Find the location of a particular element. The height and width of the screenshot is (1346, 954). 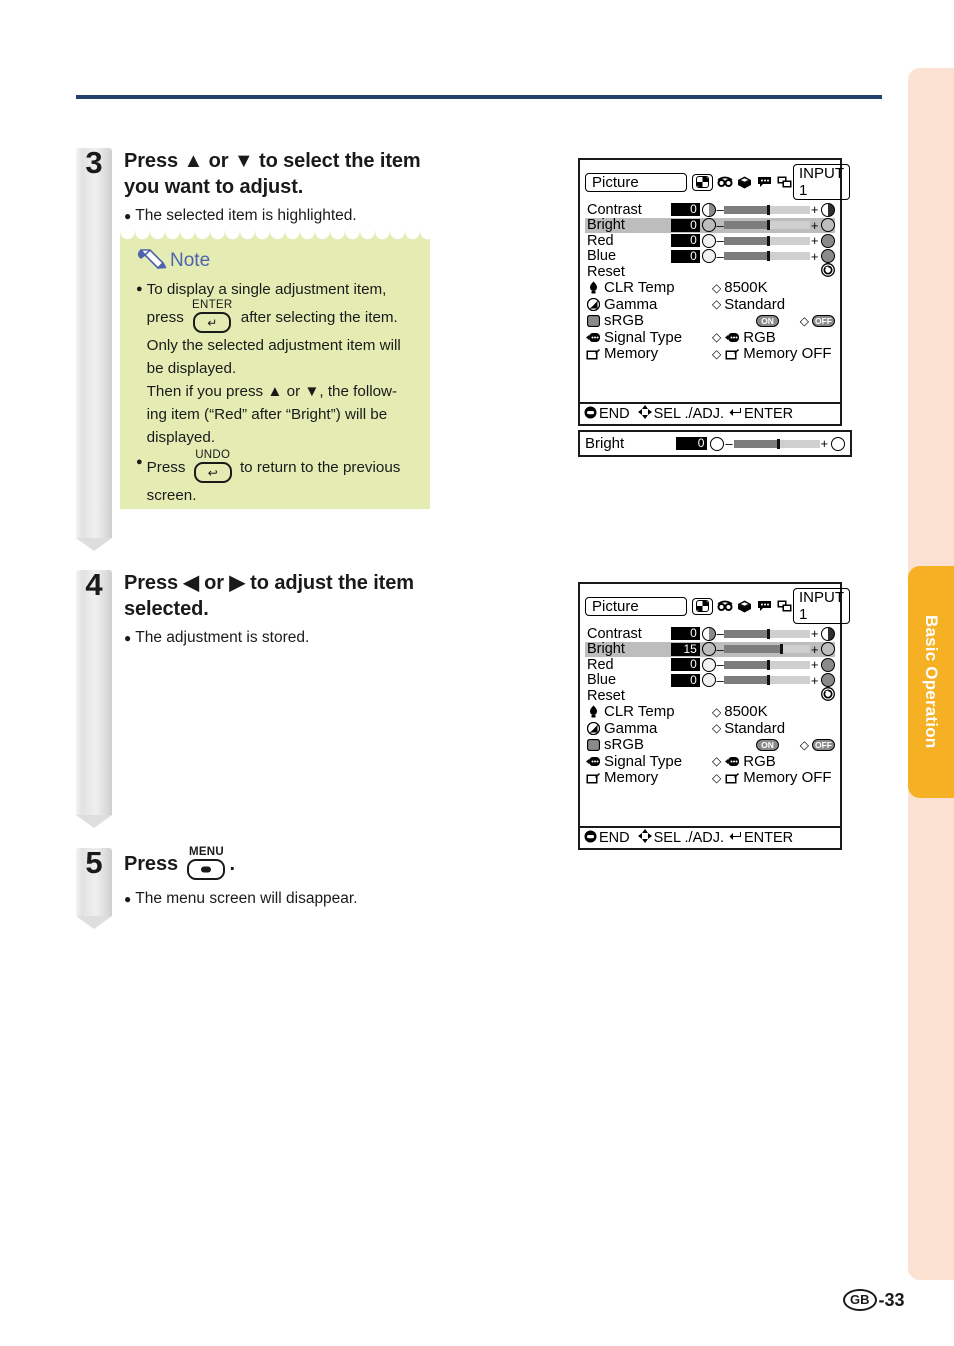

plus-sign: + is located at coordinates (814, 210).